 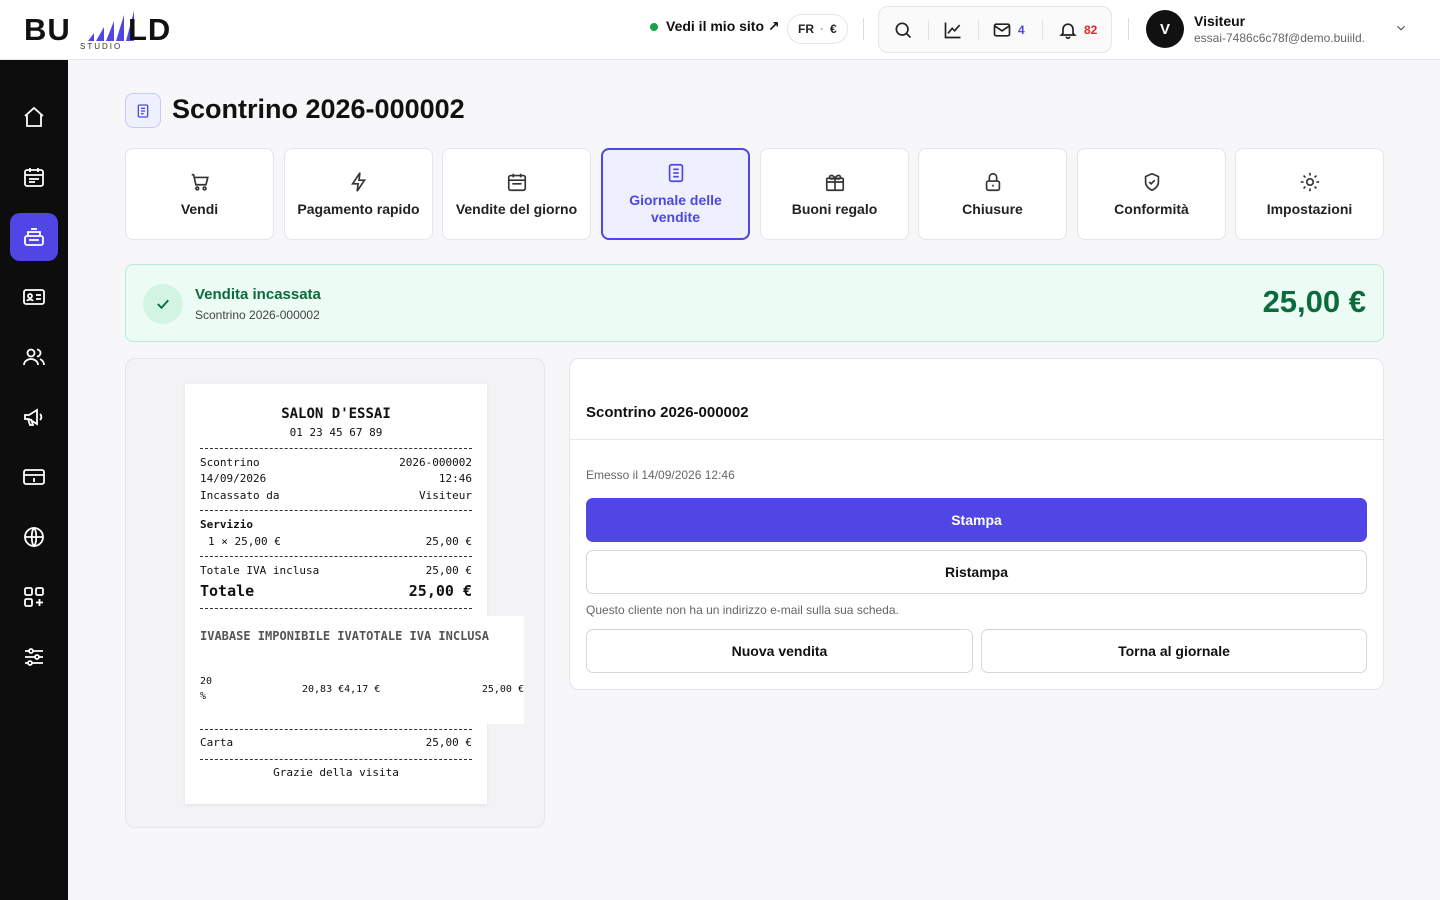 I want to click on sidebar-item-clients, so click(x=34, y=357).